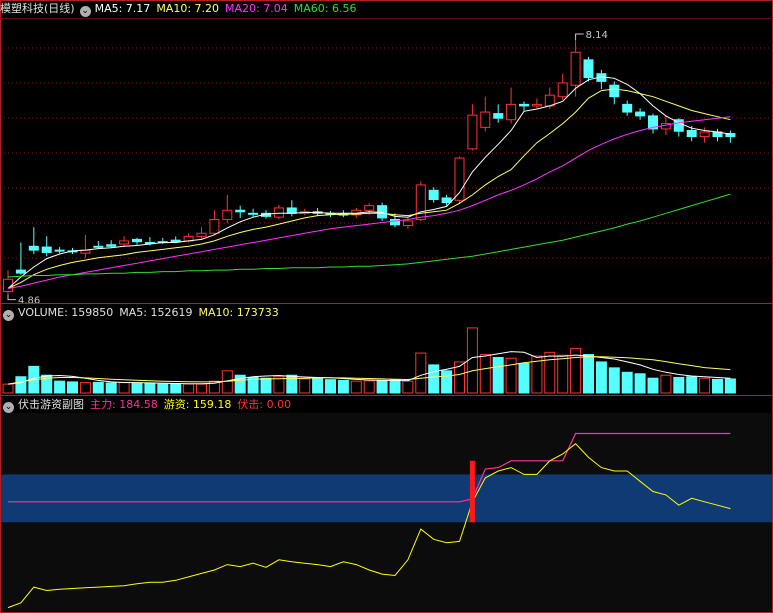 This screenshot has width=773, height=613. I want to click on ma60-value: MA60: 6.56, so click(325, 8).